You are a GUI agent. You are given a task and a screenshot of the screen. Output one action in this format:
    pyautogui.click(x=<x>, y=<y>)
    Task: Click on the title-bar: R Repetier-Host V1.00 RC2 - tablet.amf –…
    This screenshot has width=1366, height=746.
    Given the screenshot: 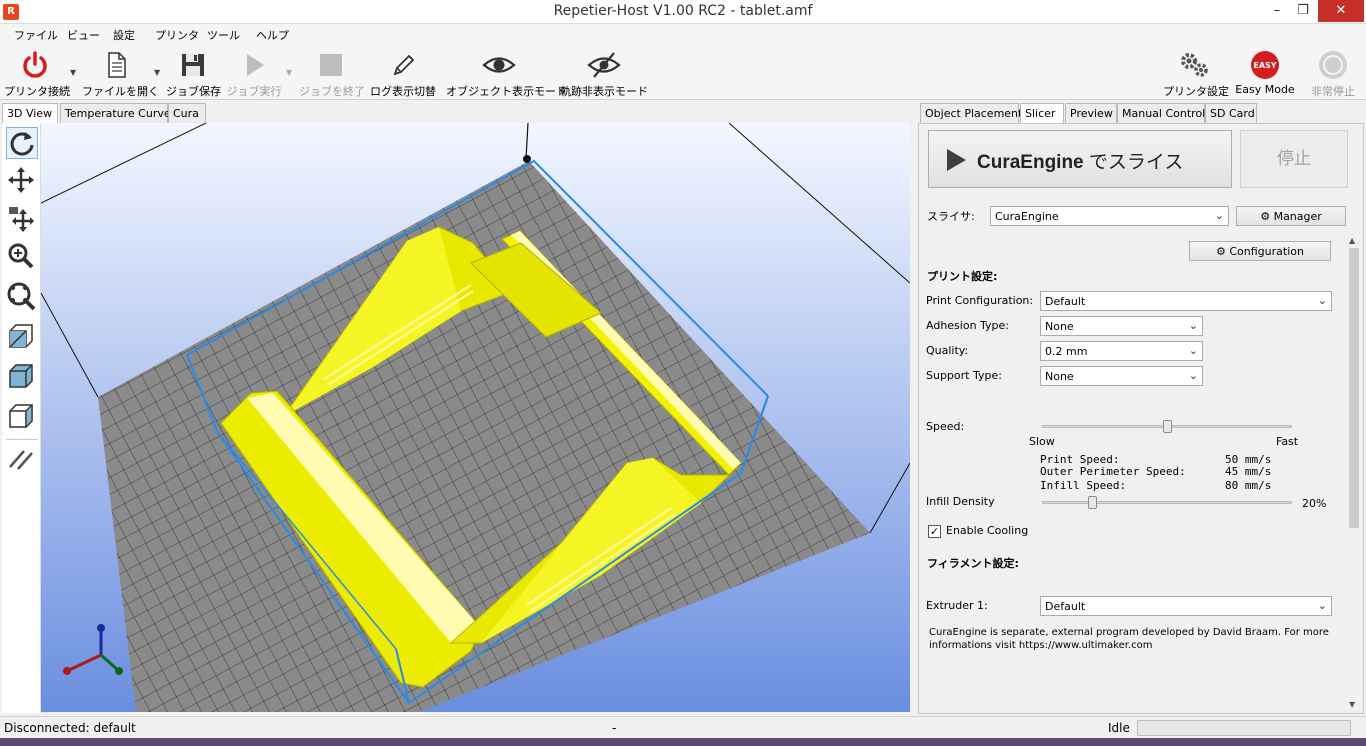 What is the action you would take?
    pyautogui.click(x=683, y=12)
    